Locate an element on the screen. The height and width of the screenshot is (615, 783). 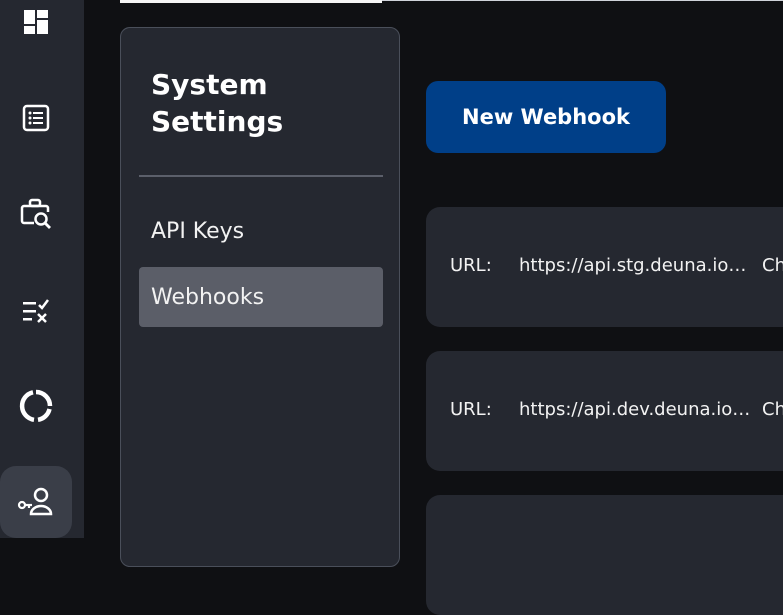
dashboard-icon is located at coordinates (36, 29).